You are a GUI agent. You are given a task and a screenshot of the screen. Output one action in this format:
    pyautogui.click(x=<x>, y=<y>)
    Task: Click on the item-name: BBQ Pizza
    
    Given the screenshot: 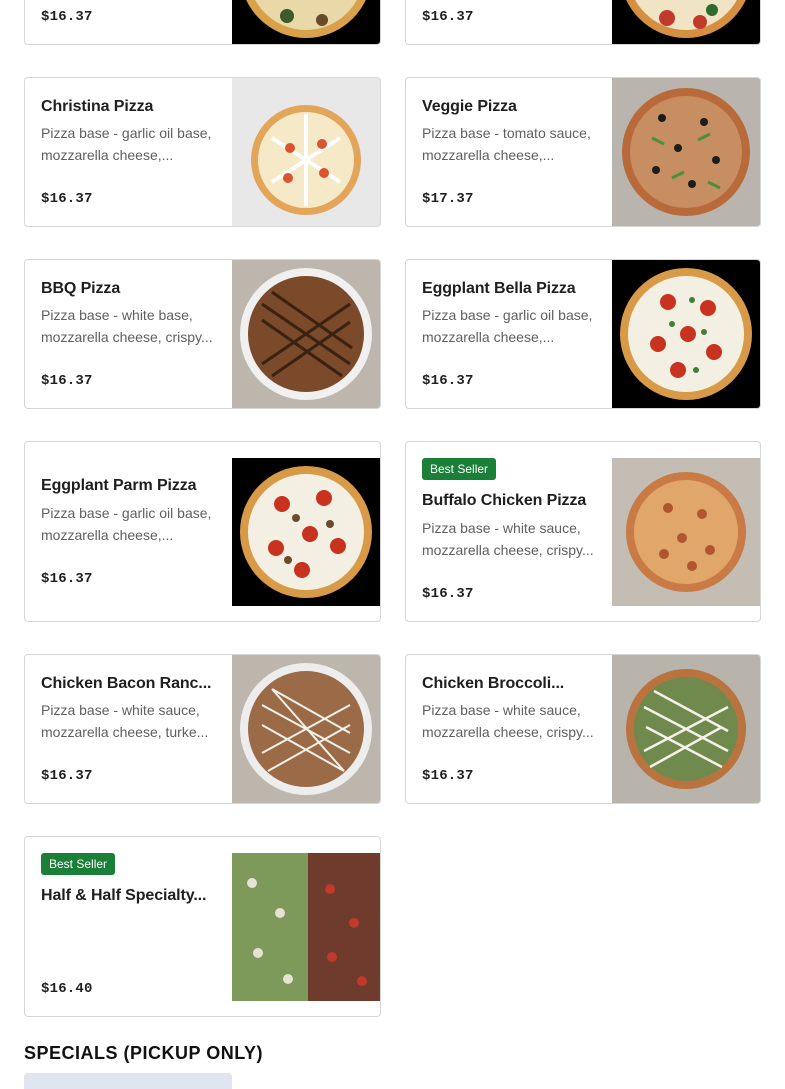 What is the action you would take?
    pyautogui.click(x=81, y=288)
    